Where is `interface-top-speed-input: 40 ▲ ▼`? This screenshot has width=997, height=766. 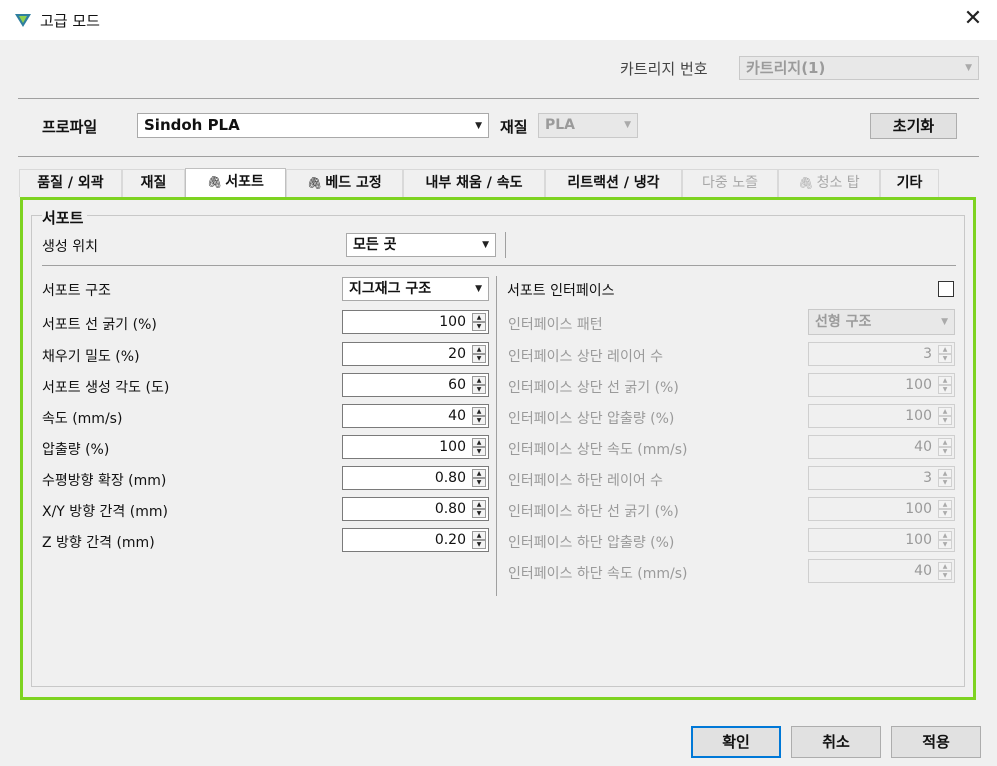 interface-top-speed-input: 40 ▲ ▼ is located at coordinates (881, 447).